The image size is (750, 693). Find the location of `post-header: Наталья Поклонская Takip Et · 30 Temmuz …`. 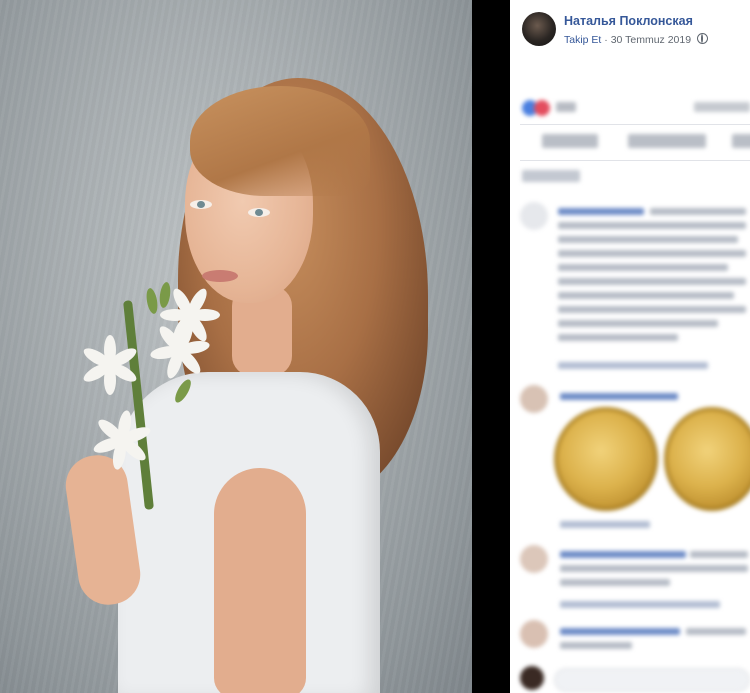

post-header: Наталья Поклонская Takip Et · 30 Temmuz … is located at coordinates (630, 45).